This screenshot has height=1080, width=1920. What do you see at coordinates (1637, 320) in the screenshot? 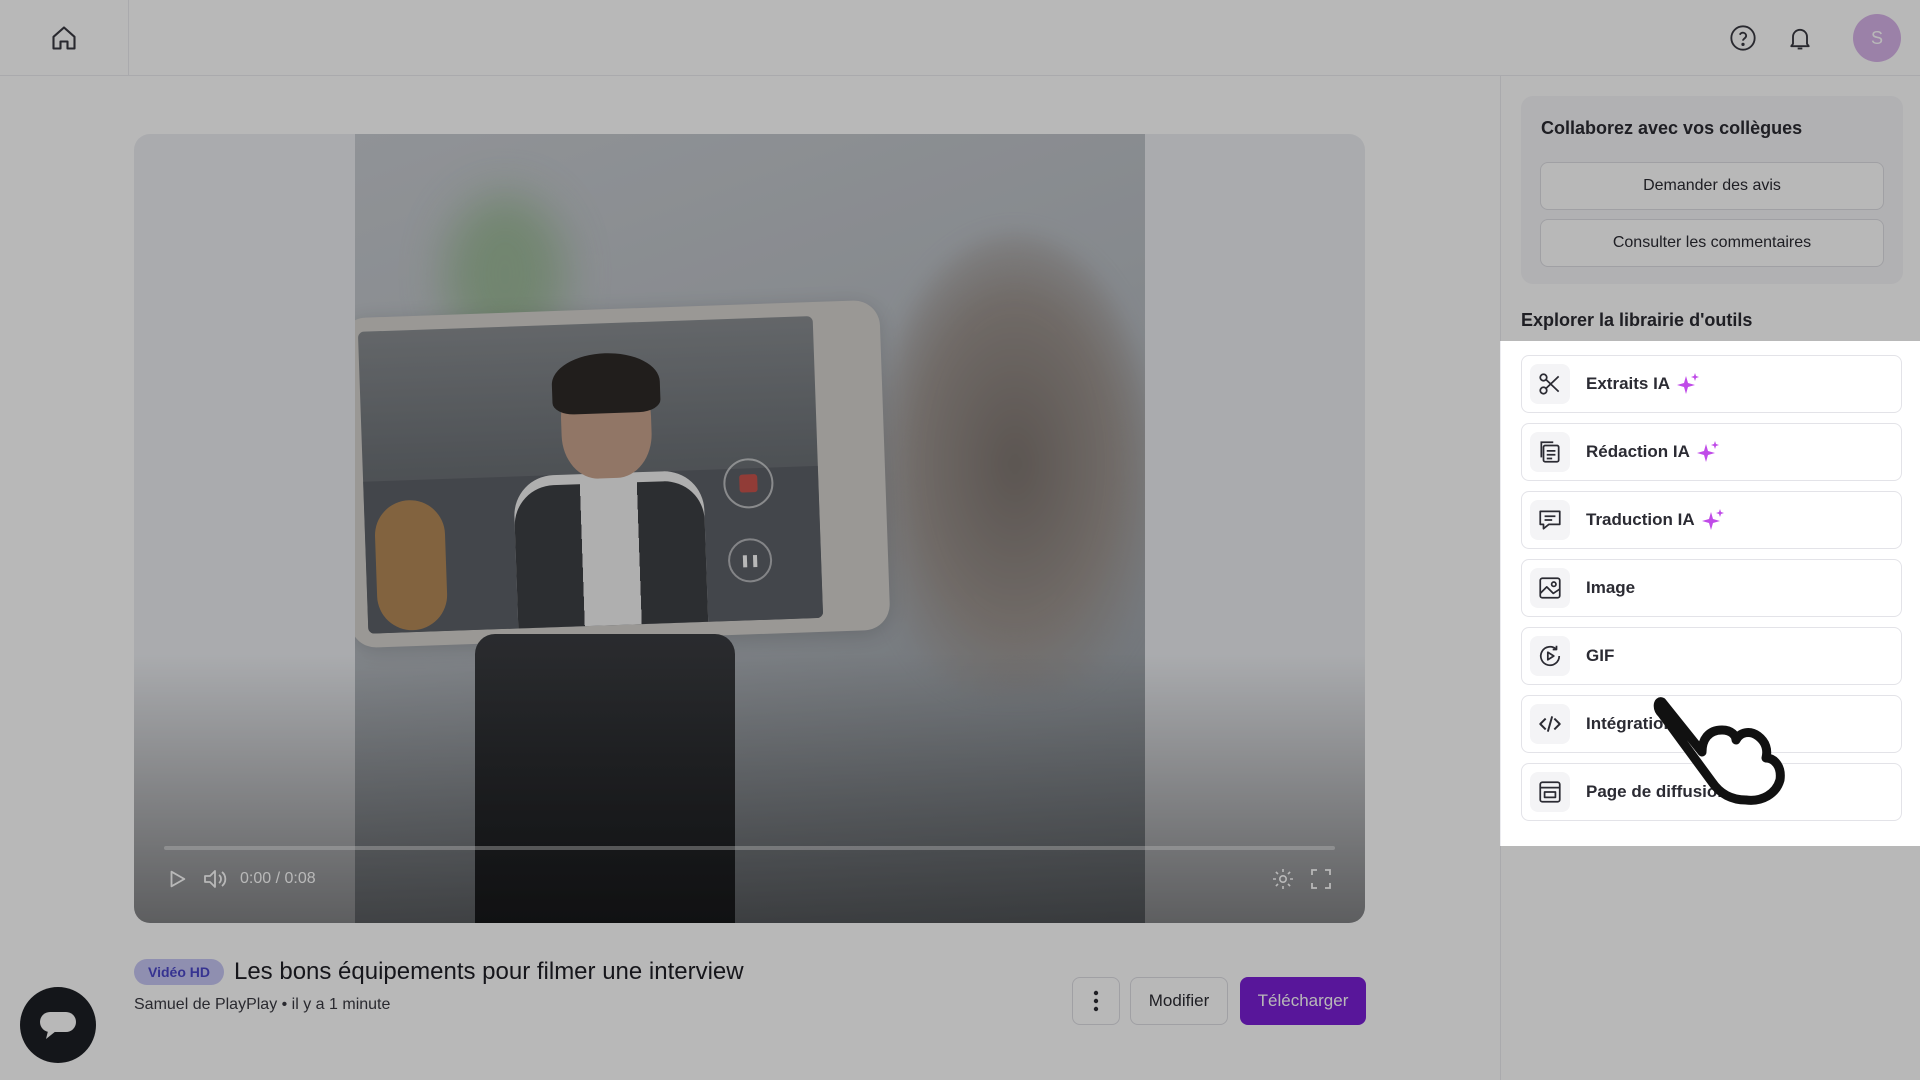
I see `tools-library-title: Explorer la librairie d'outils` at bounding box center [1637, 320].